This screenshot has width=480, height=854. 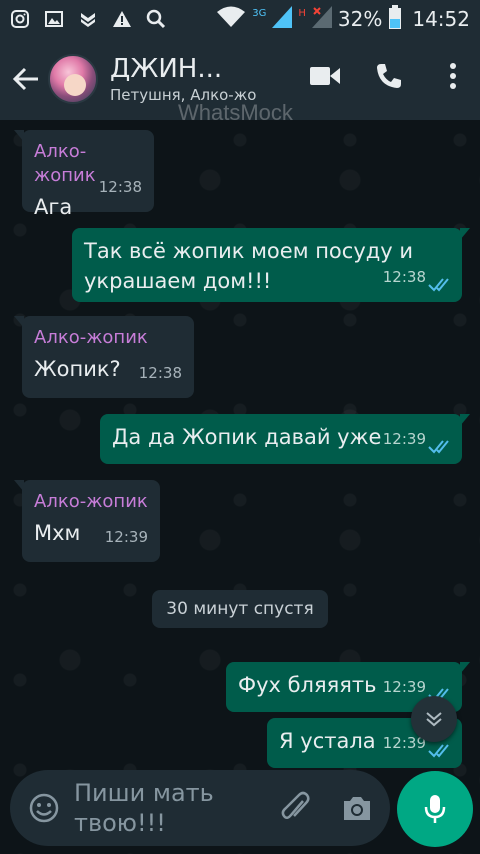 I want to click on battery-percent: 32%, so click(x=360, y=19).